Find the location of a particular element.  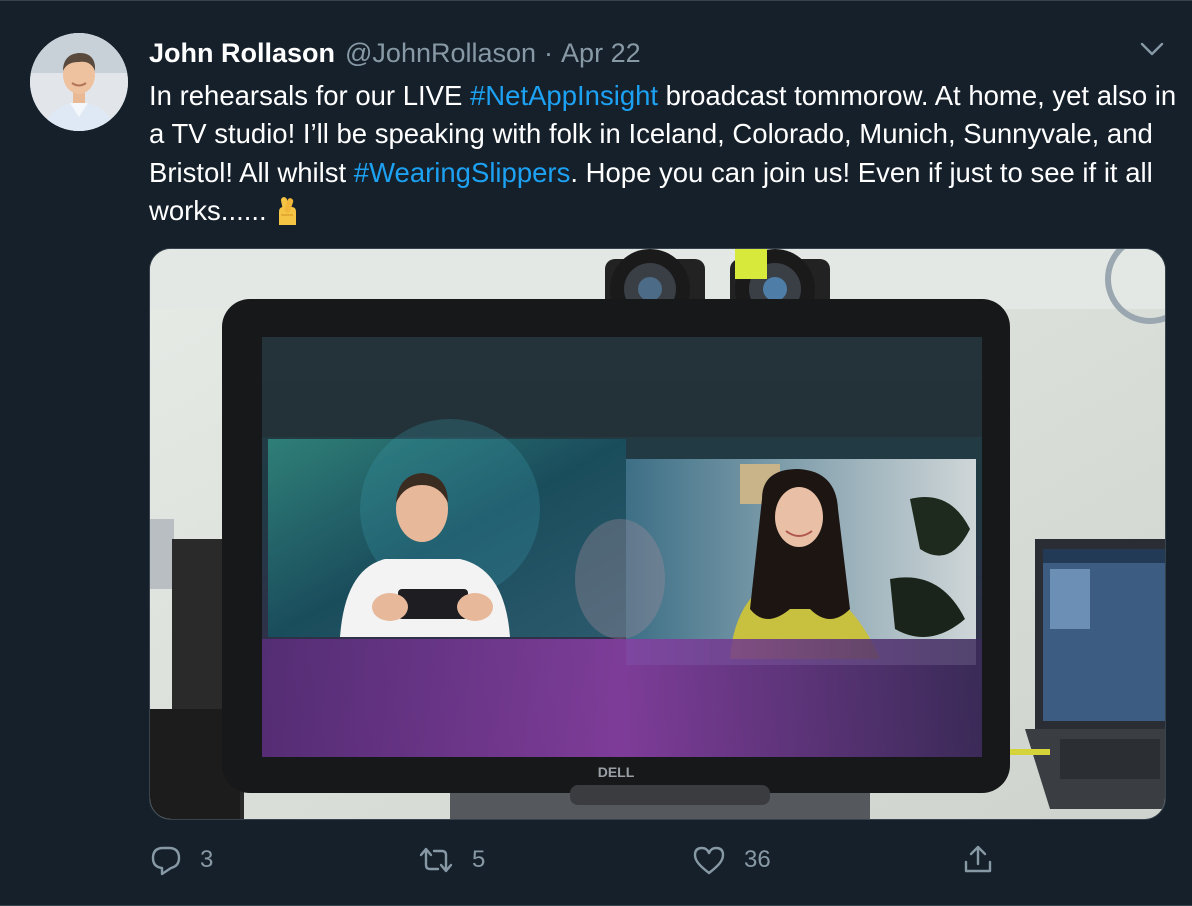

tweet-header: John Rollason @JohnRollason · Apr 22 is located at coordinates (395, 53).